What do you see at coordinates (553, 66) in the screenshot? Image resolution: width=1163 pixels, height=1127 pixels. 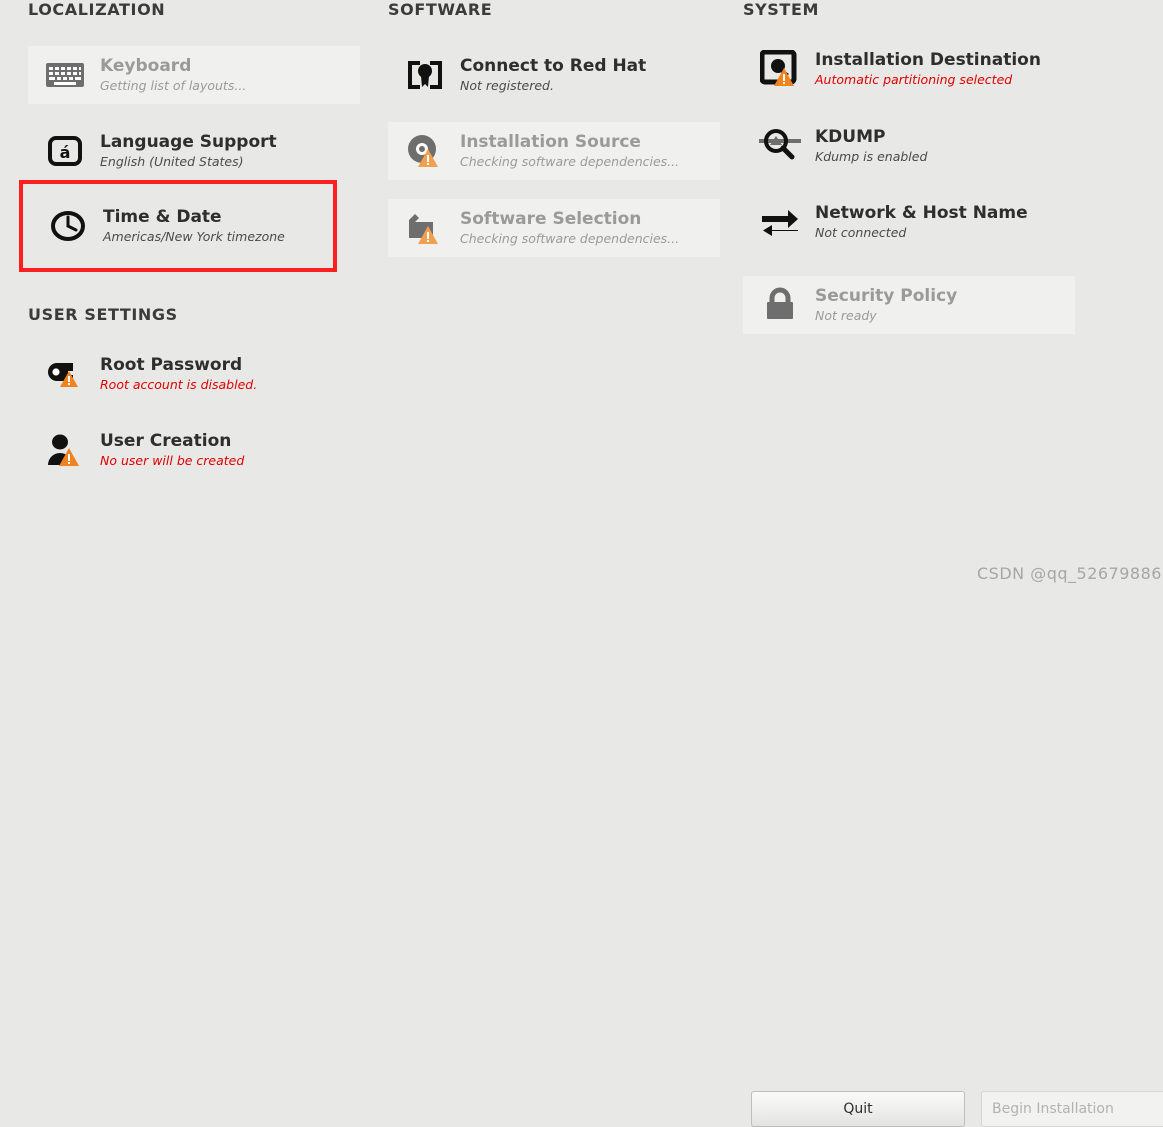 I see `spoke-title: Connect to Red Hat` at bounding box center [553, 66].